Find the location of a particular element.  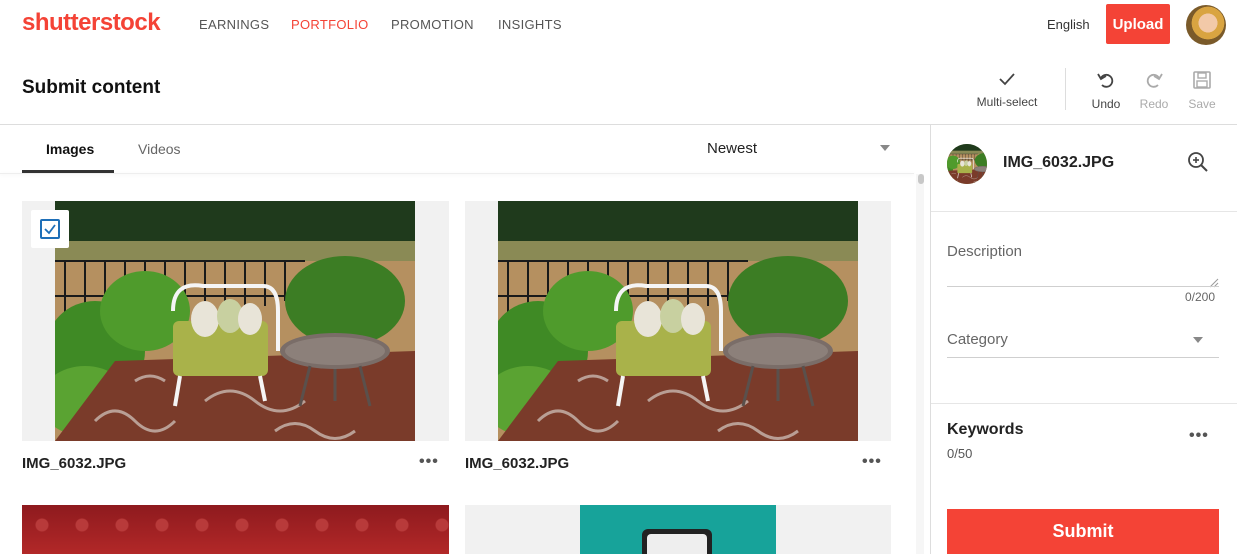

nav-portfolio: PORTFOLIO is located at coordinates (330, 24).